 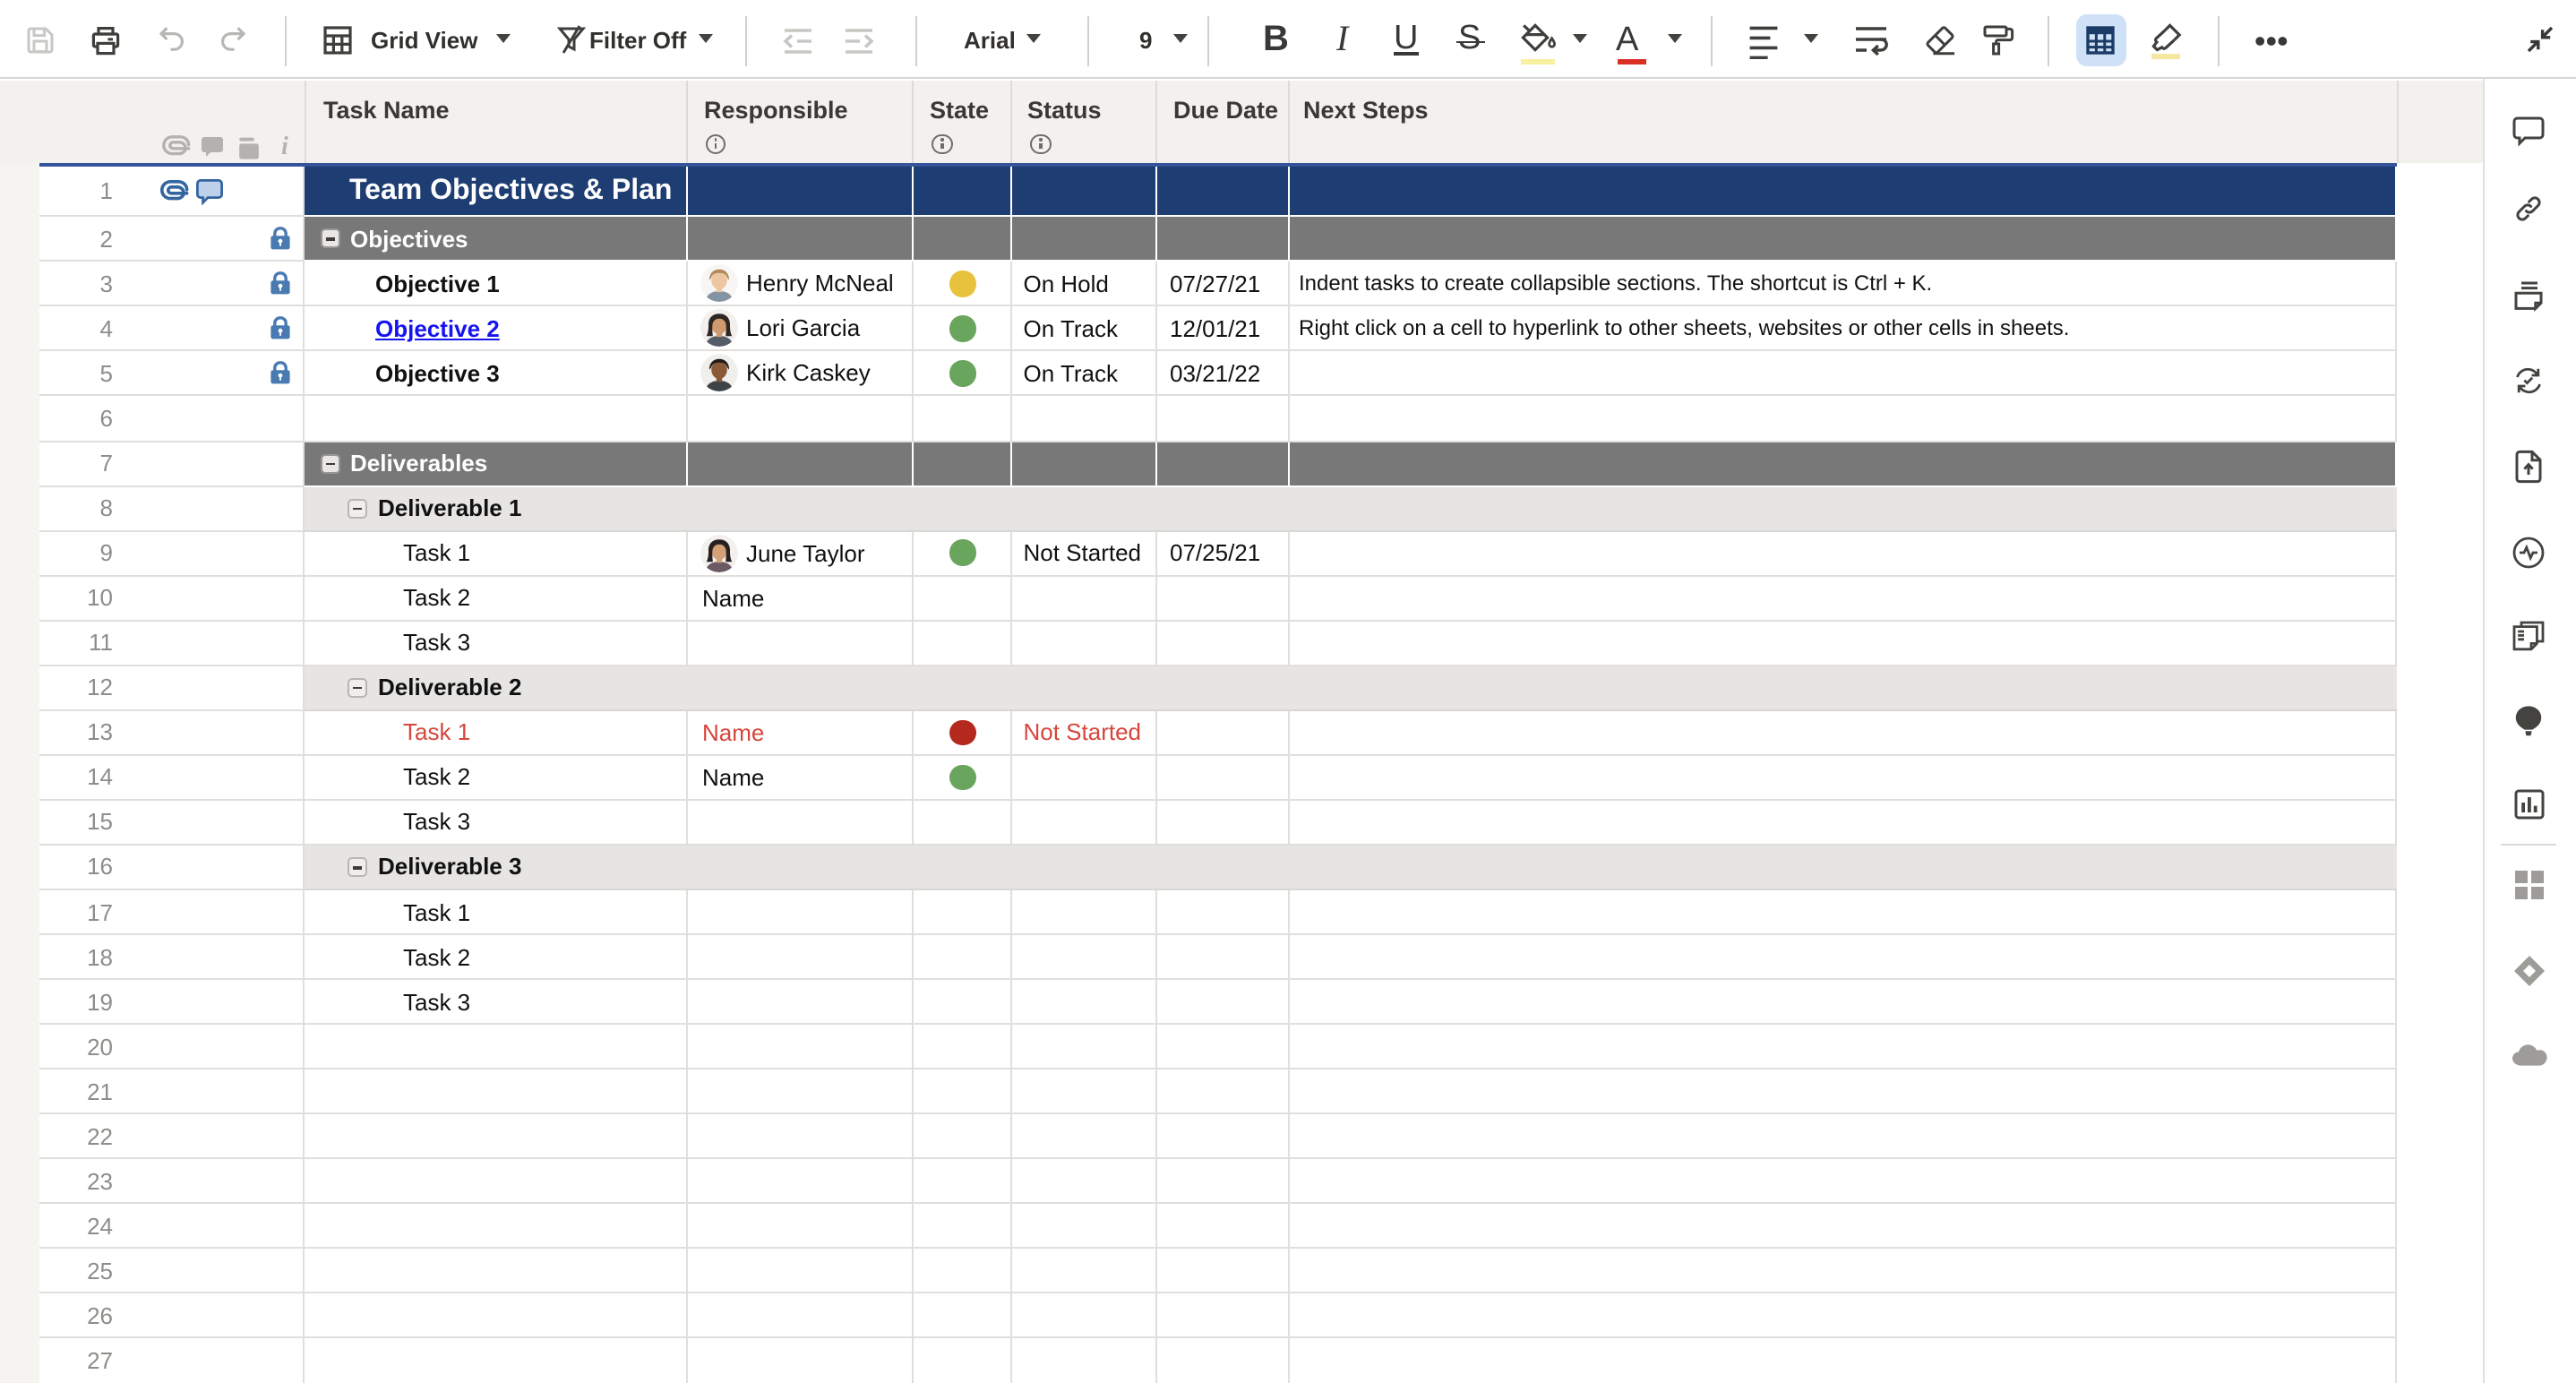 What do you see at coordinates (284, 145) in the screenshot?
I see `svg-text: i` at bounding box center [284, 145].